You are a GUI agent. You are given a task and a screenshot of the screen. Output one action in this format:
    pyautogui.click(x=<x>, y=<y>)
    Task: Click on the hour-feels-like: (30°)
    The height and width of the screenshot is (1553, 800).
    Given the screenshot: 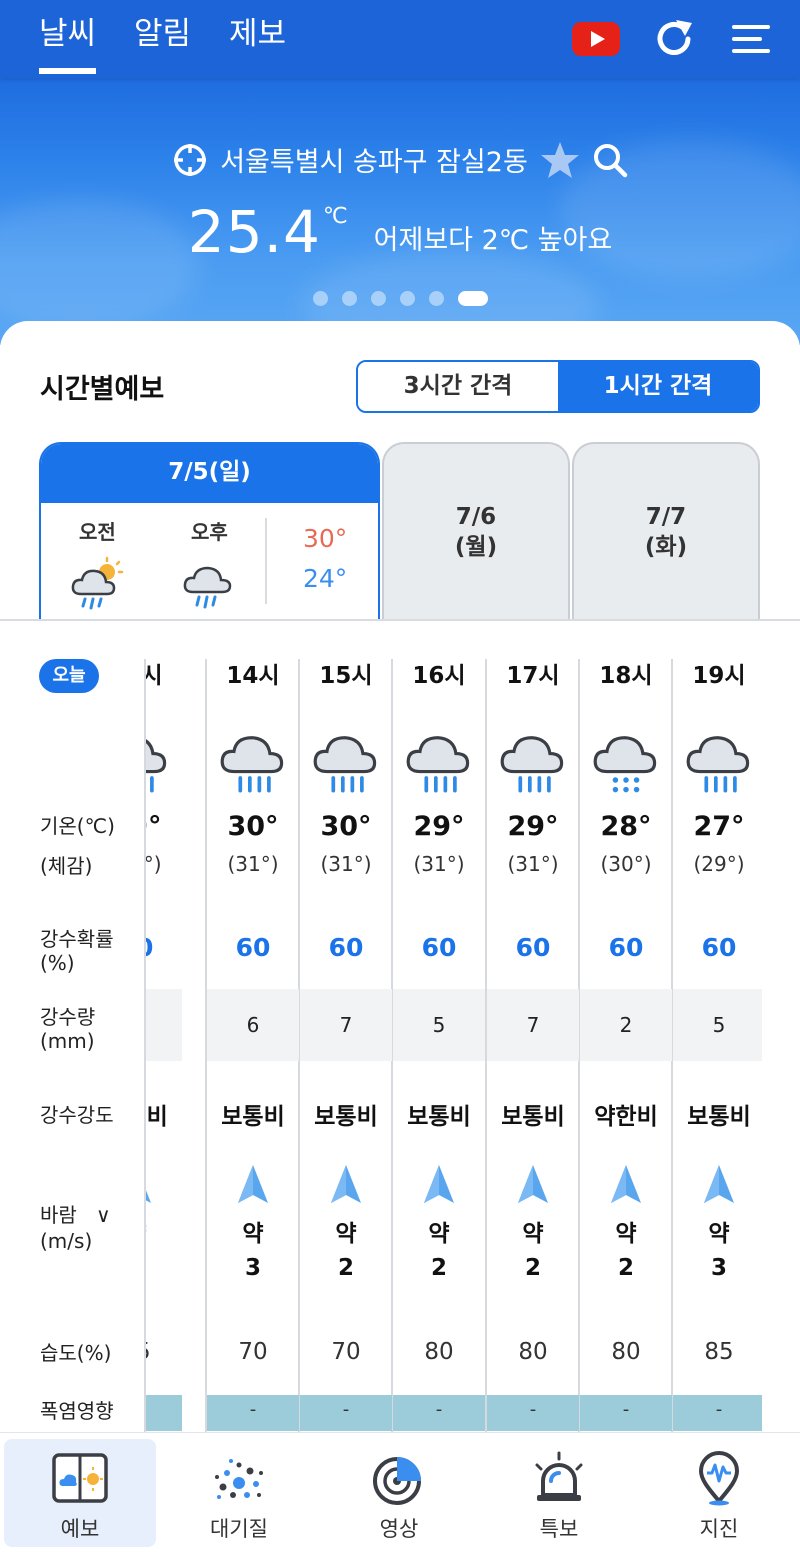 What is the action you would take?
    pyautogui.click(x=626, y=864)
    